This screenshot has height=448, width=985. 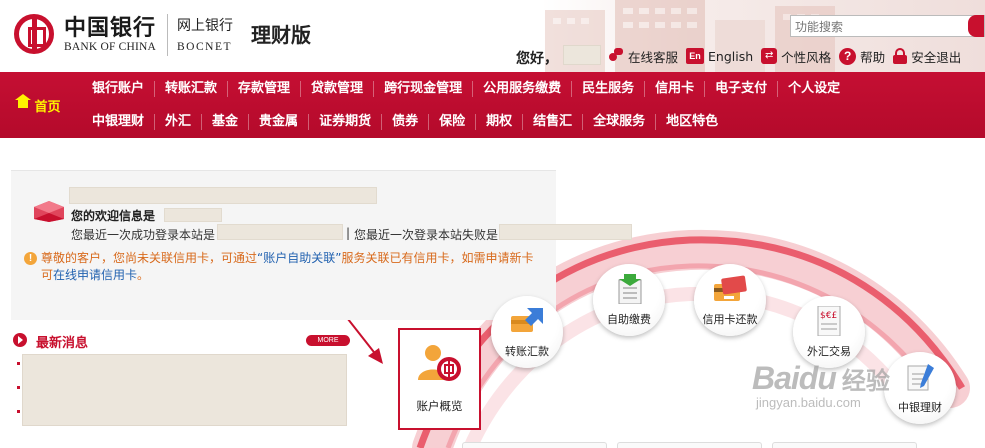 What do you see at coordinates (552, 121) in the screenshot?
I see `nav-item-fx-settlement: 结售汇` at bounding box center [552, 121].